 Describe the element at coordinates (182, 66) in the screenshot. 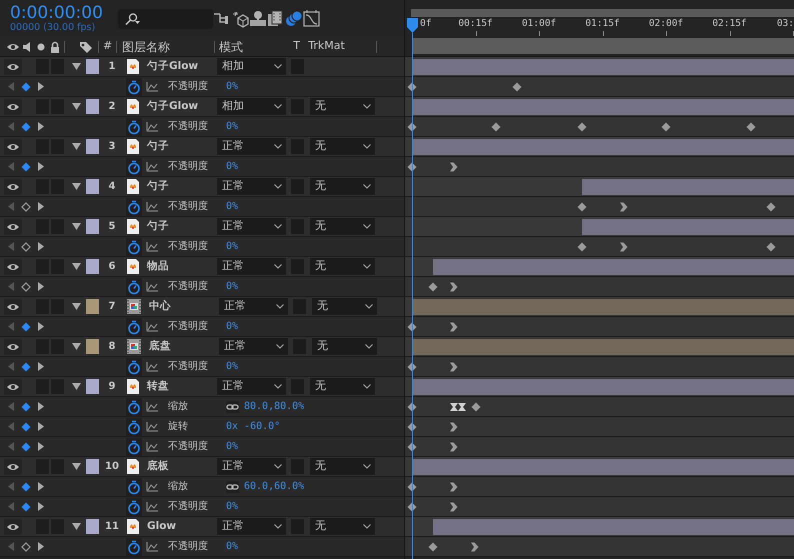

I see `layer-name: 勺子Glow` at that location.